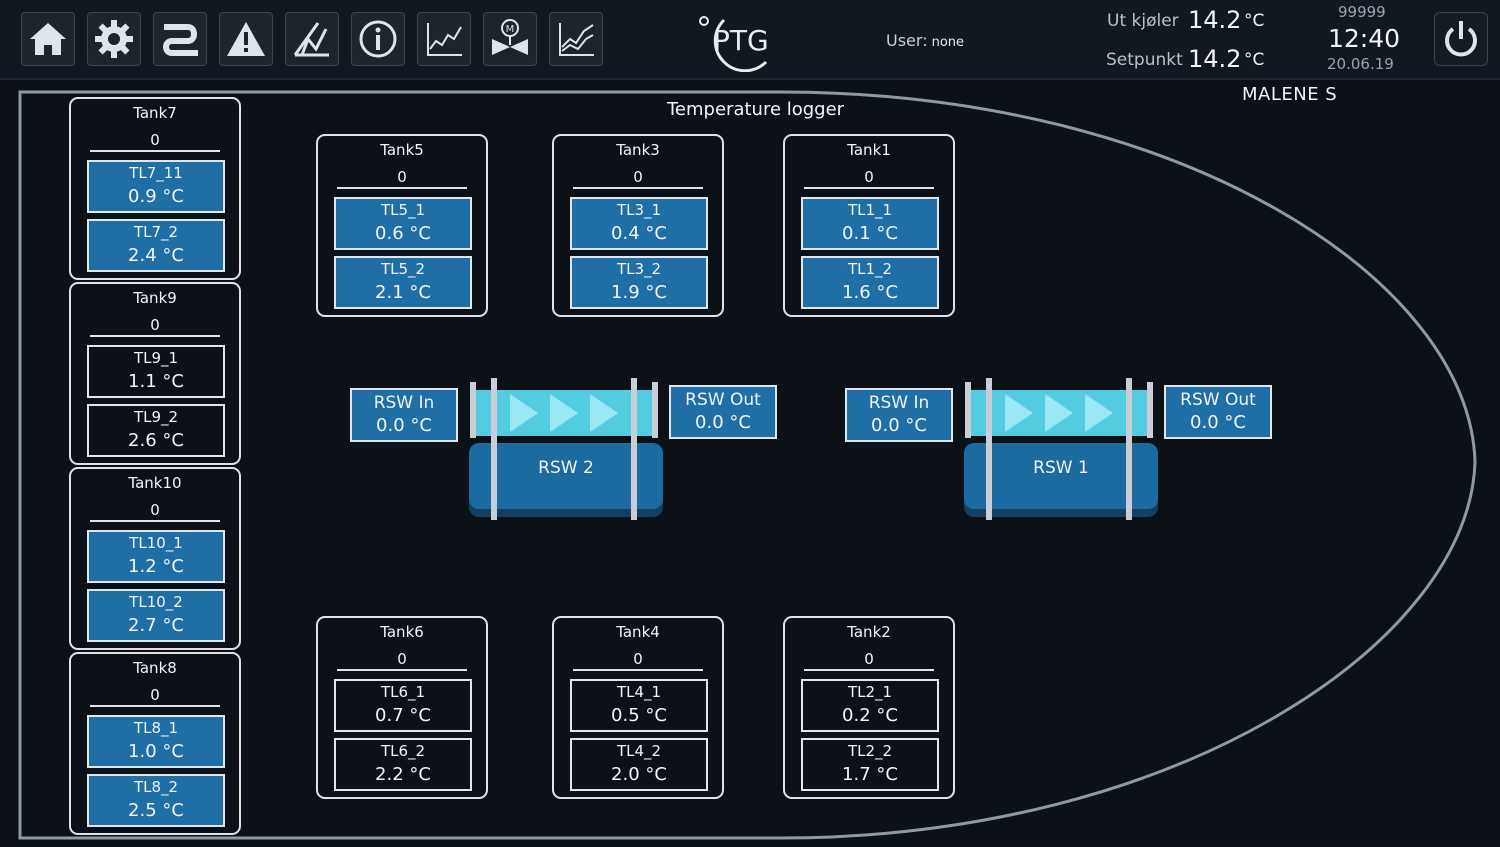 The height and width of the screenshot is (847, 1500). I want to click on sensor-tl3-1: TL3_1 0.4 °C, so click(639, 223).